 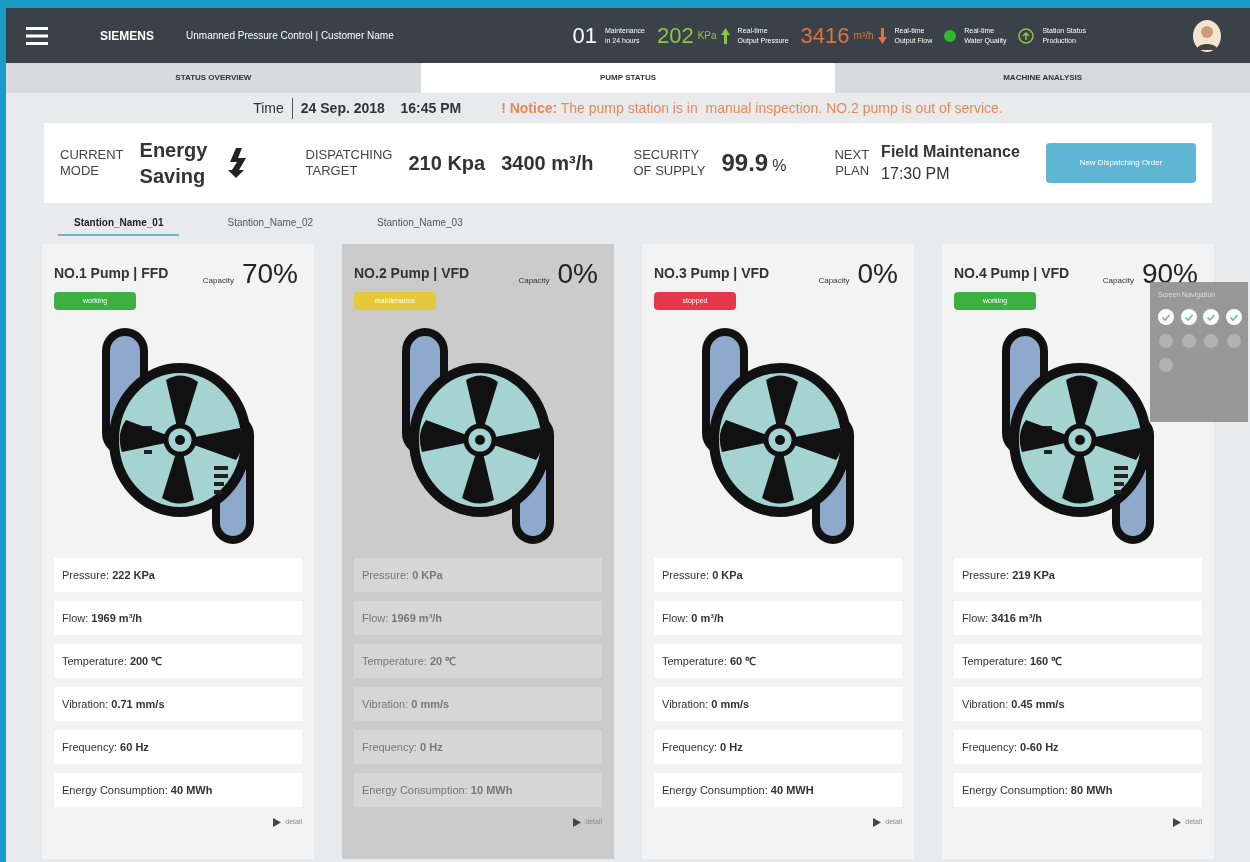 What do you see at coordinates (1169, 274) in the screenshot?
I see `capacity-value: 90%` at bounding box center [1169, 274].